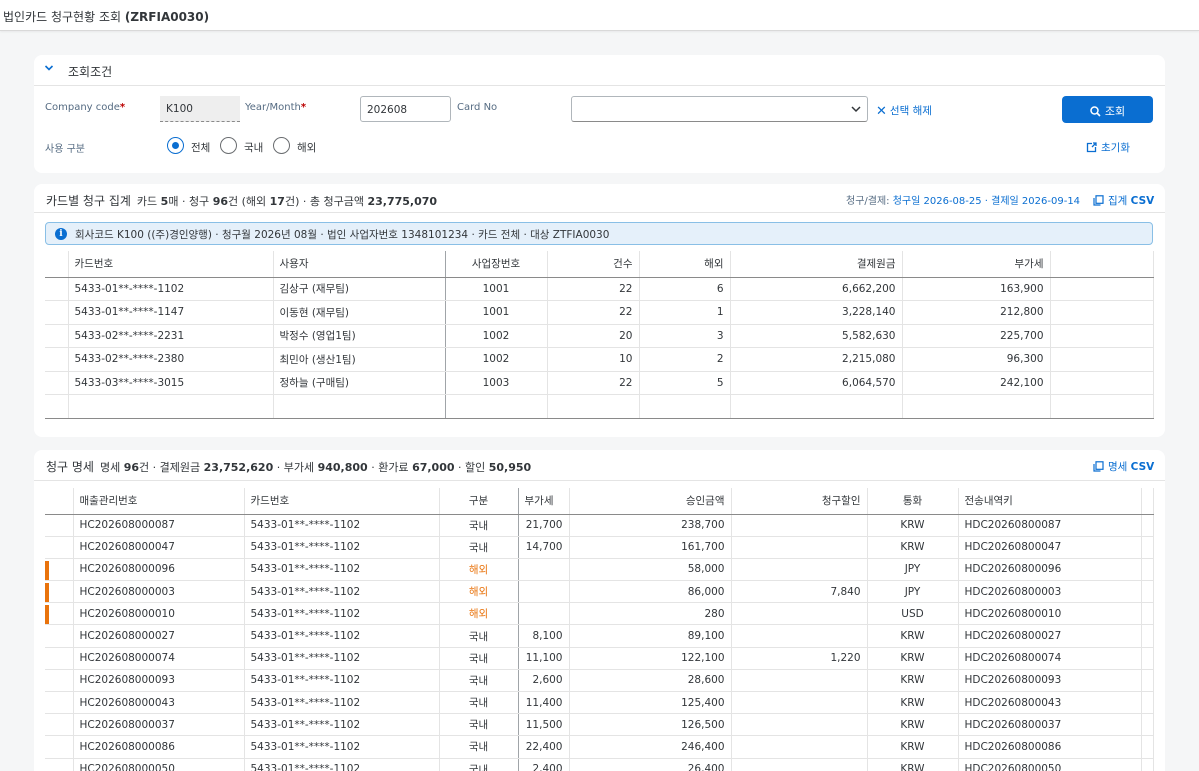 This screenshot has width=1199, height=771. What do you see at coordinates (496, 336) in the screenshot?
I see `table-cell: 1002` at bounding box center [496, 336].